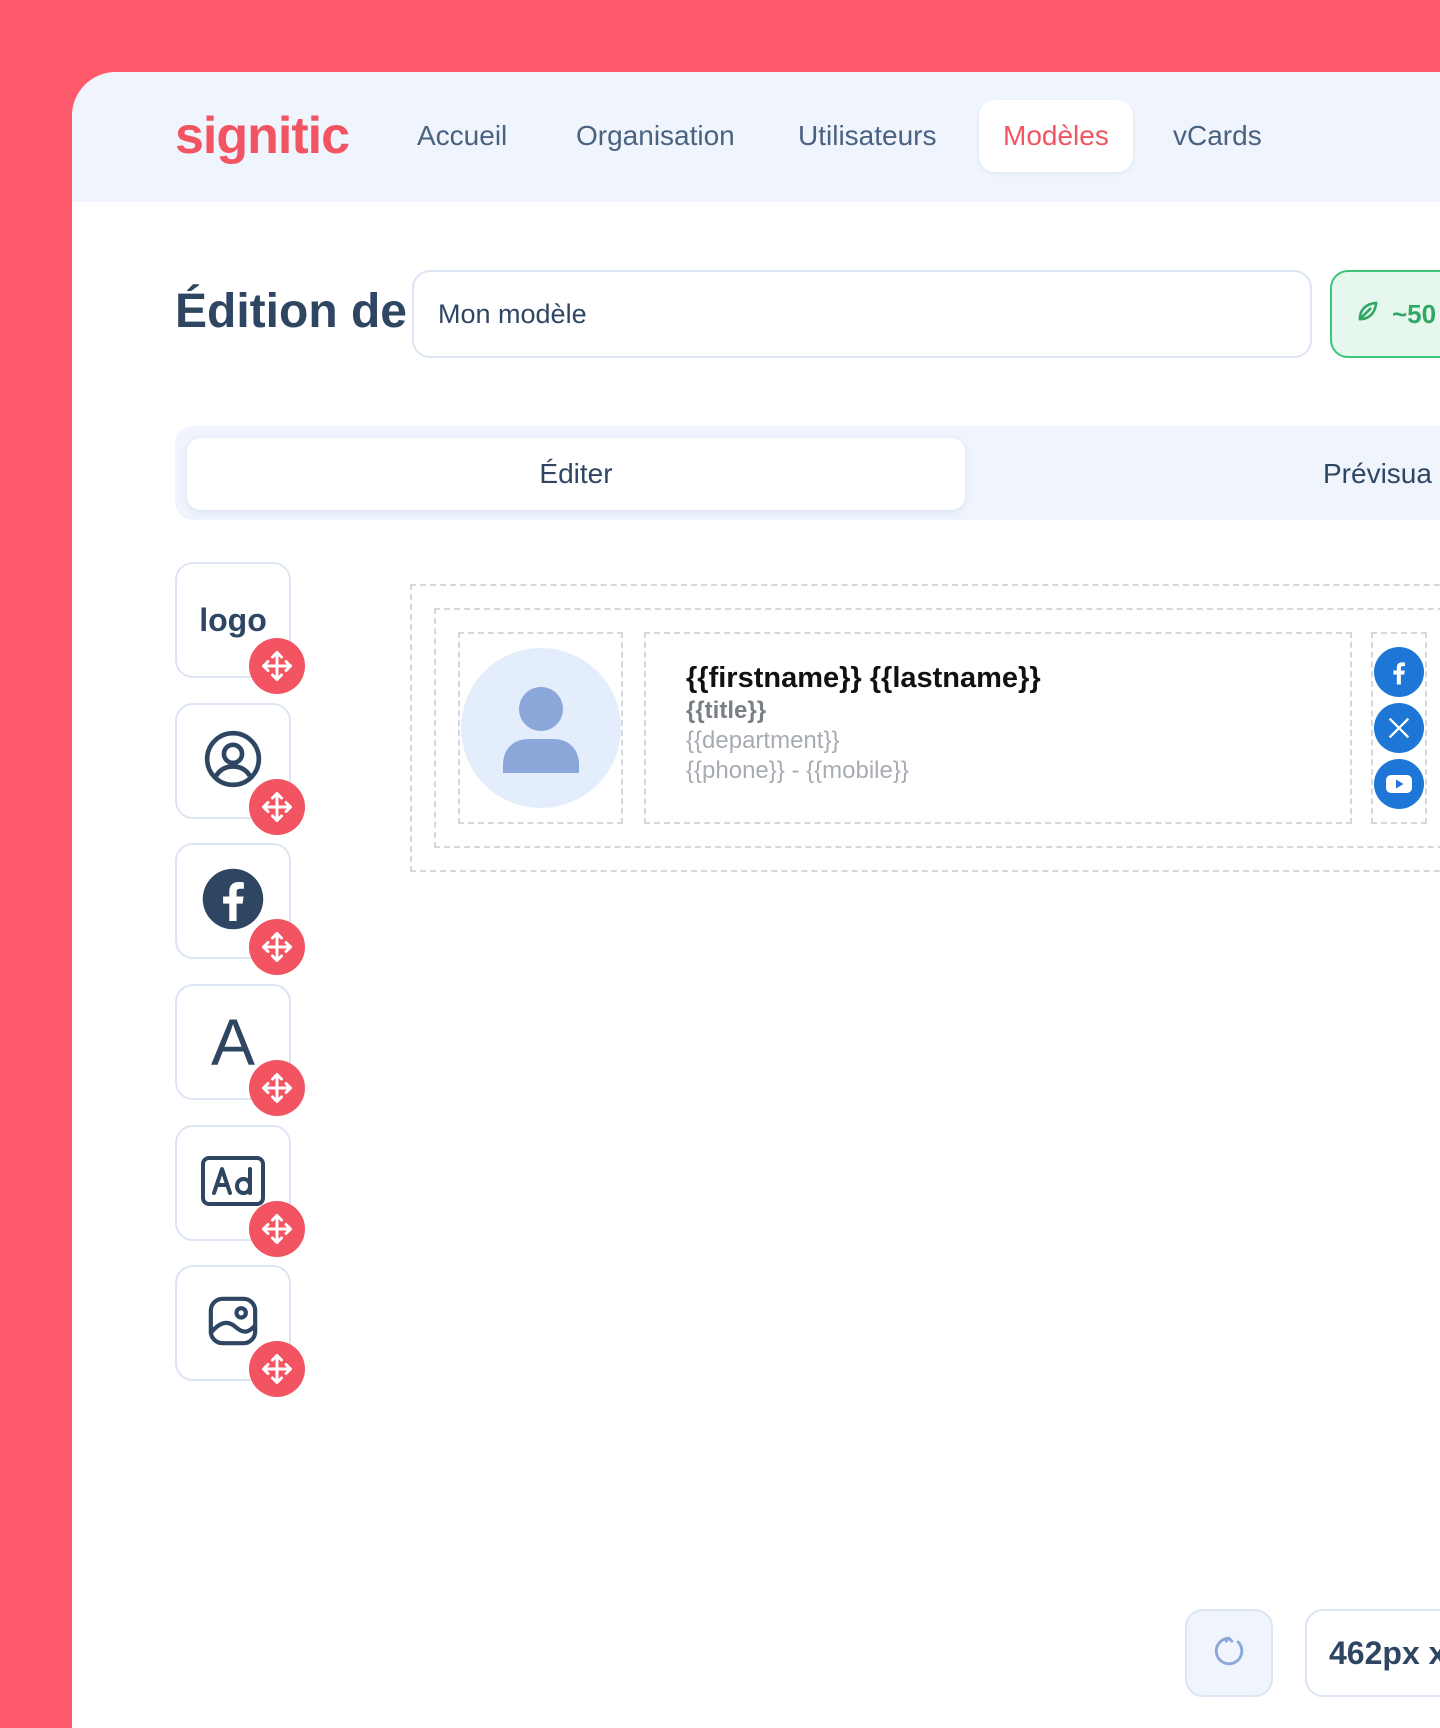  I want to click on reset-button, so click(1229, 1653).